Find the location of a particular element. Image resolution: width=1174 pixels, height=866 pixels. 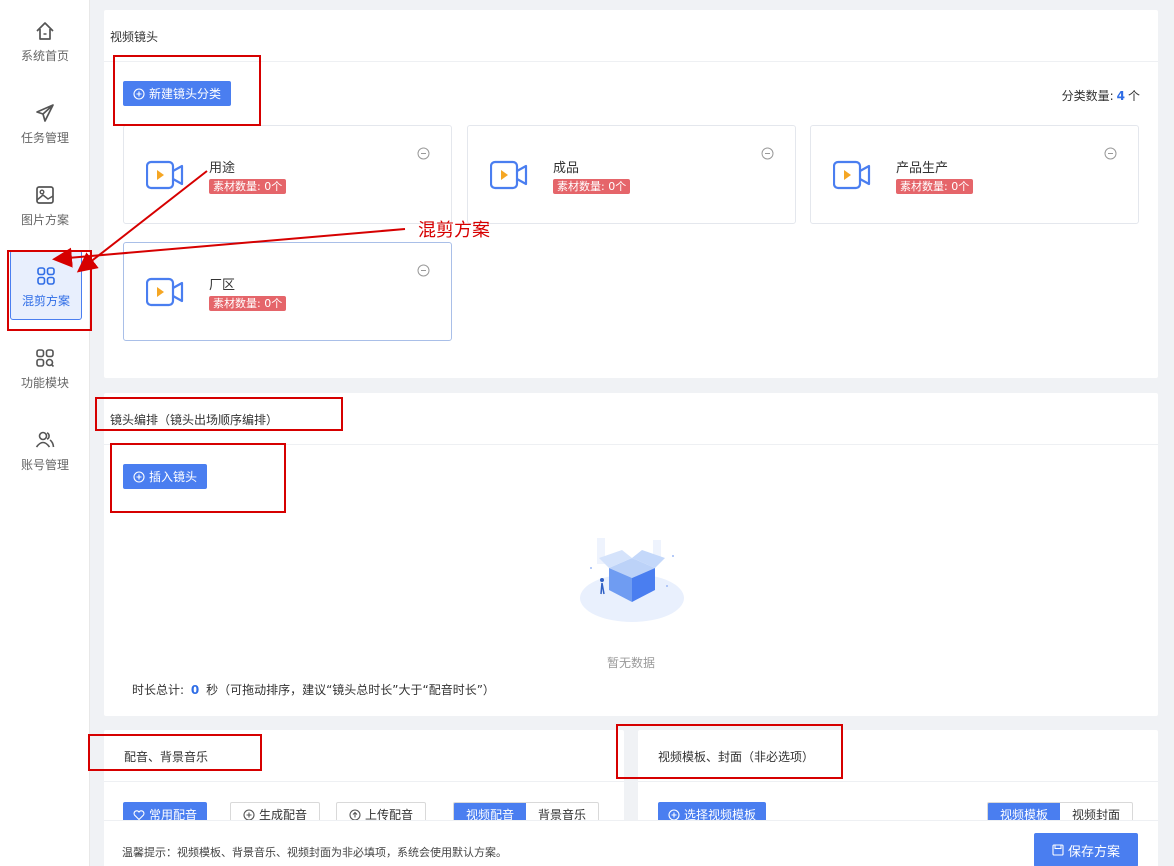

save-icon is located at coordinates (1058, 850).